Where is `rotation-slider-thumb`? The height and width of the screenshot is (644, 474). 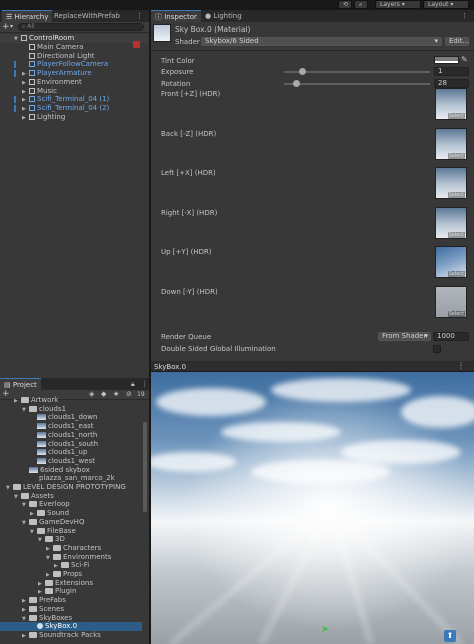
rotation-slider-thumb is located at coordinates (296, 83).